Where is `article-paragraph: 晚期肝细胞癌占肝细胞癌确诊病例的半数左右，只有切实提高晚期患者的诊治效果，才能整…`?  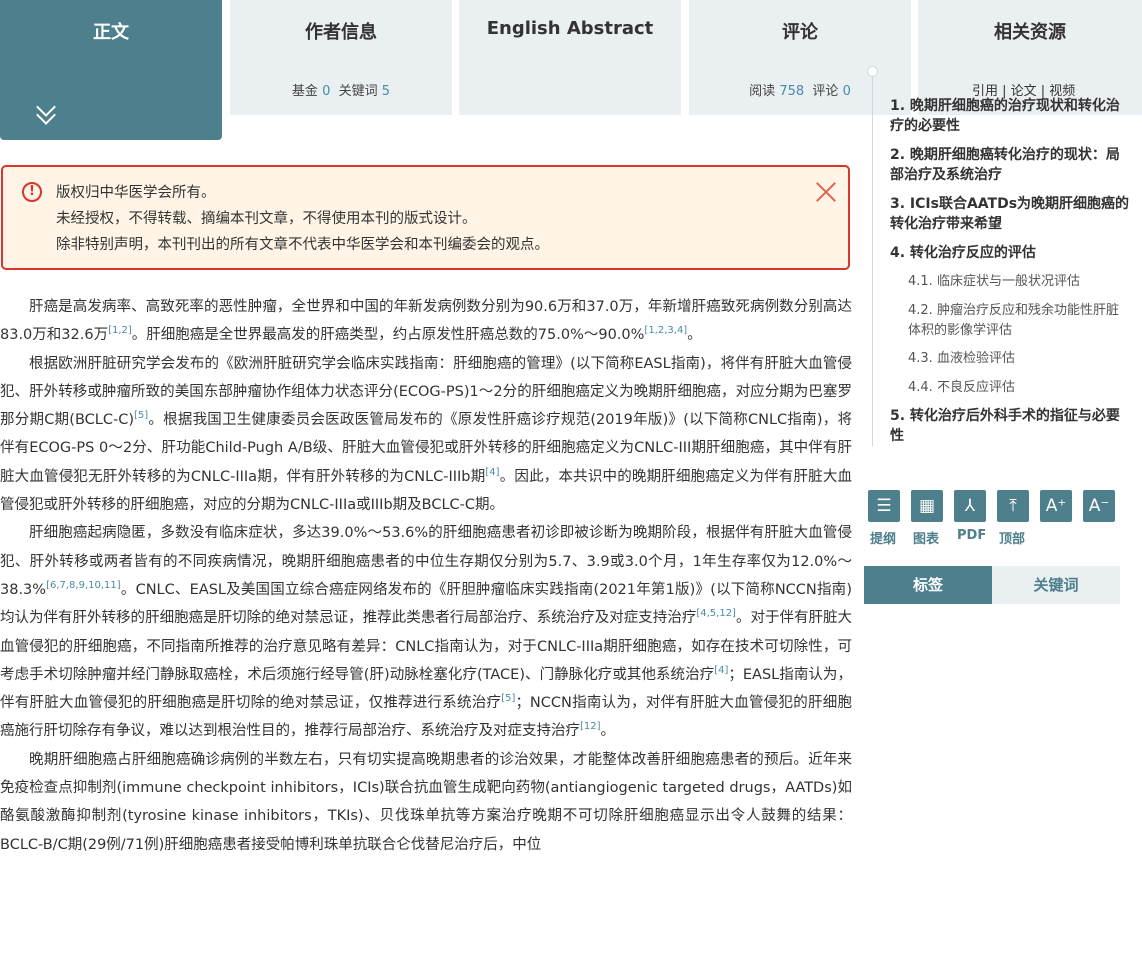
article-paragraph: 晚期肝细胞癌占肝细胞癌确诊病例的半数左右，只有切实提高晚期患者的诊治效果，才能整… is located at coordinates (426, 802).